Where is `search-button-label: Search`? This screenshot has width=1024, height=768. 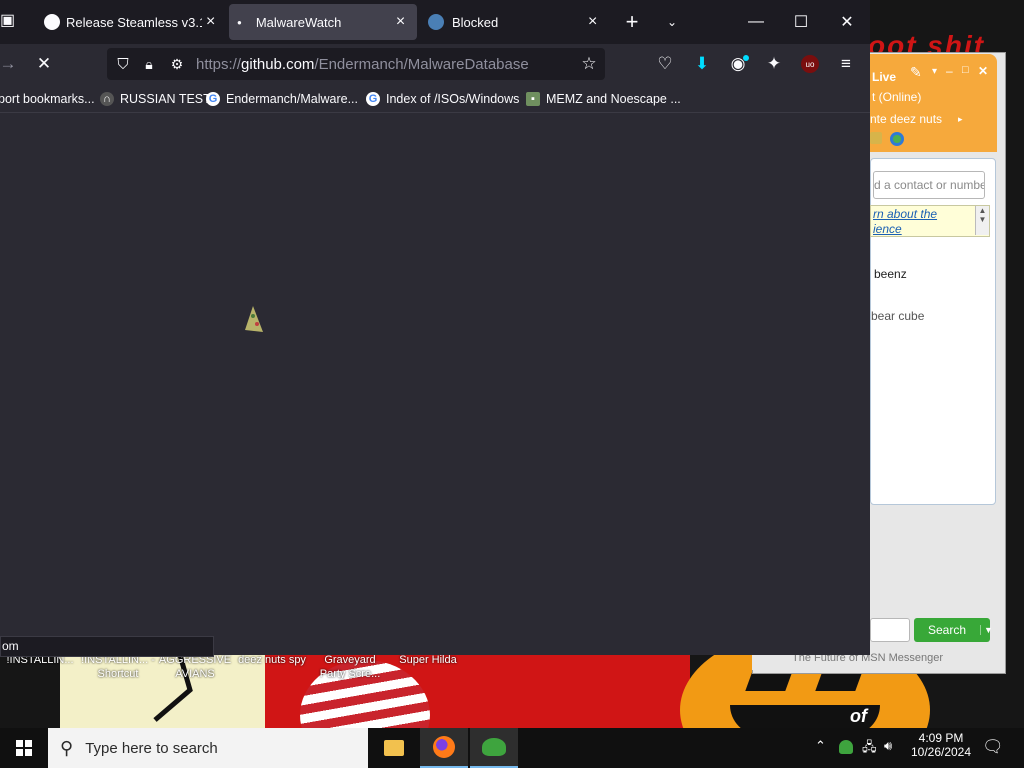
search-button-label: Search is located at coordinates (947, 630).